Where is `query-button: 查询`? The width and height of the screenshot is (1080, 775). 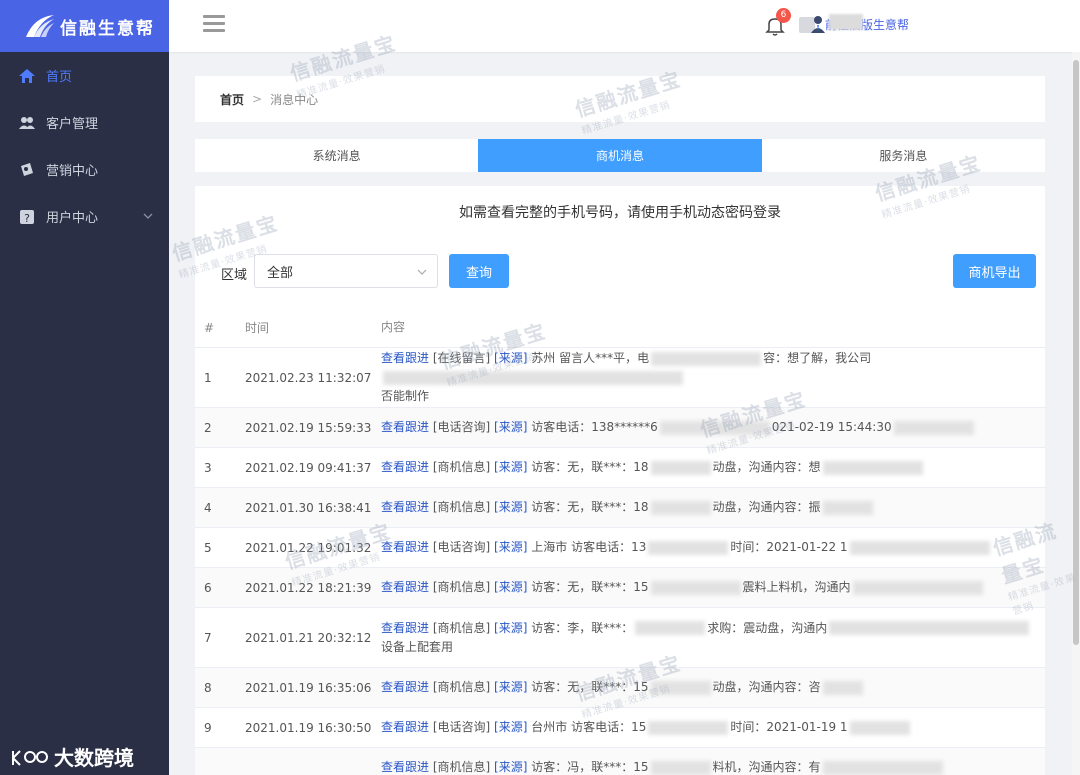 query-button: 查询 is located at coordinates (479, 271).